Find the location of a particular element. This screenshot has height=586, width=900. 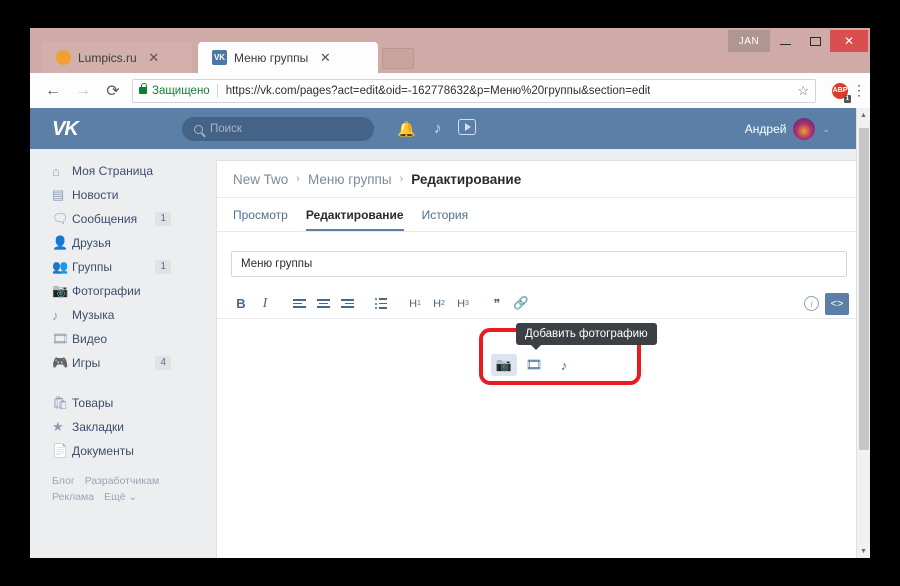

sidebar-item-news: ▤ Новости is located at coordinates (107, 195).